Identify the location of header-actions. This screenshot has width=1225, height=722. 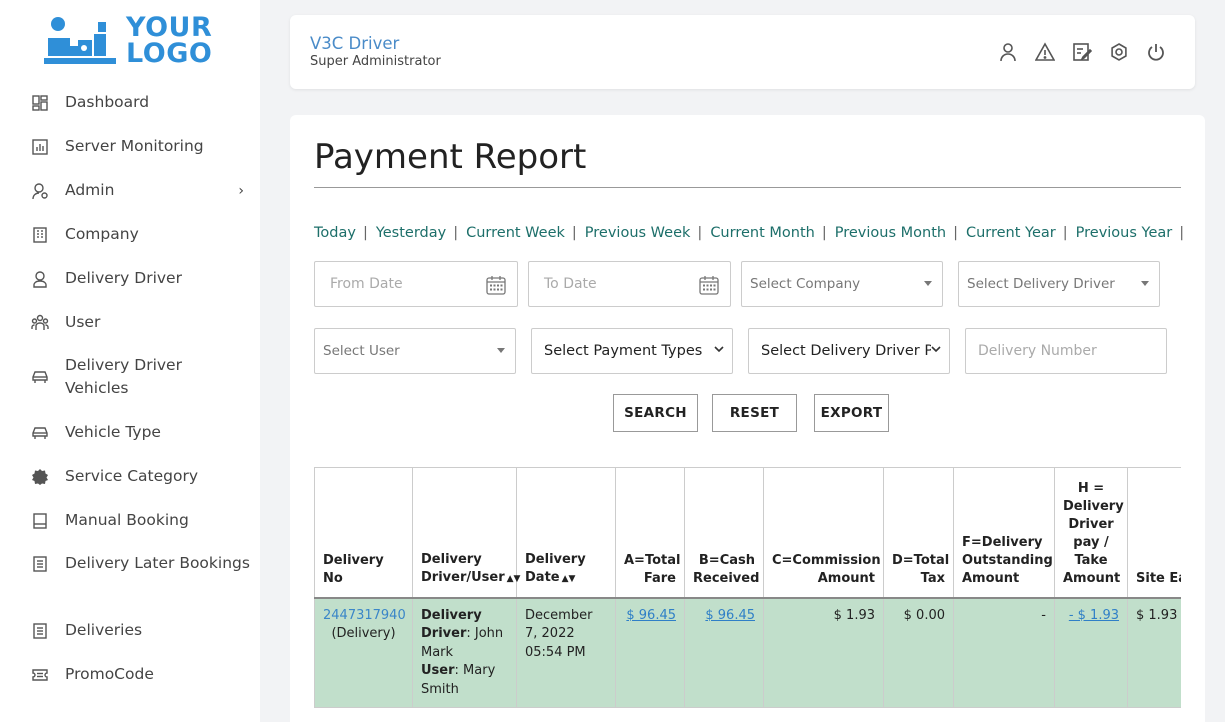
(1082, 52).